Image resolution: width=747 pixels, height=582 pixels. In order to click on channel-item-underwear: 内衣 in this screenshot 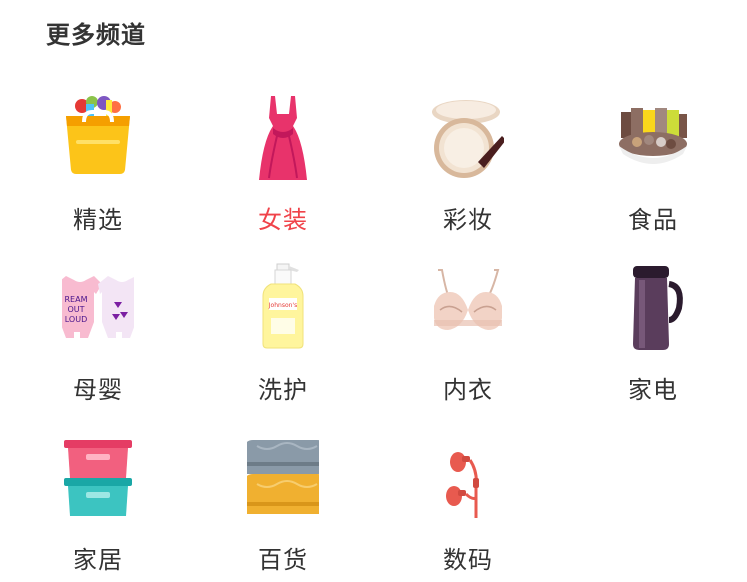, I will do `click(468, 337)`.